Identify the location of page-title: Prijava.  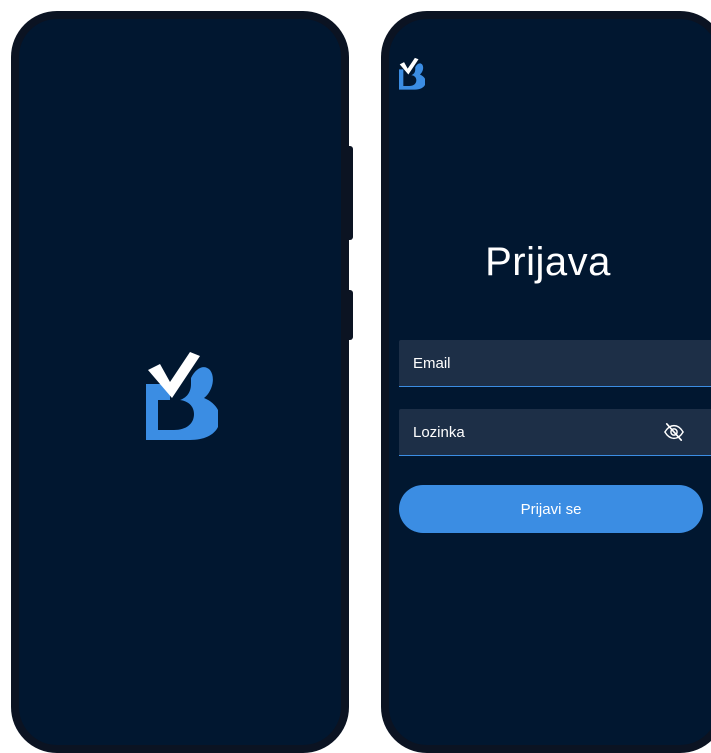
(548, 262).